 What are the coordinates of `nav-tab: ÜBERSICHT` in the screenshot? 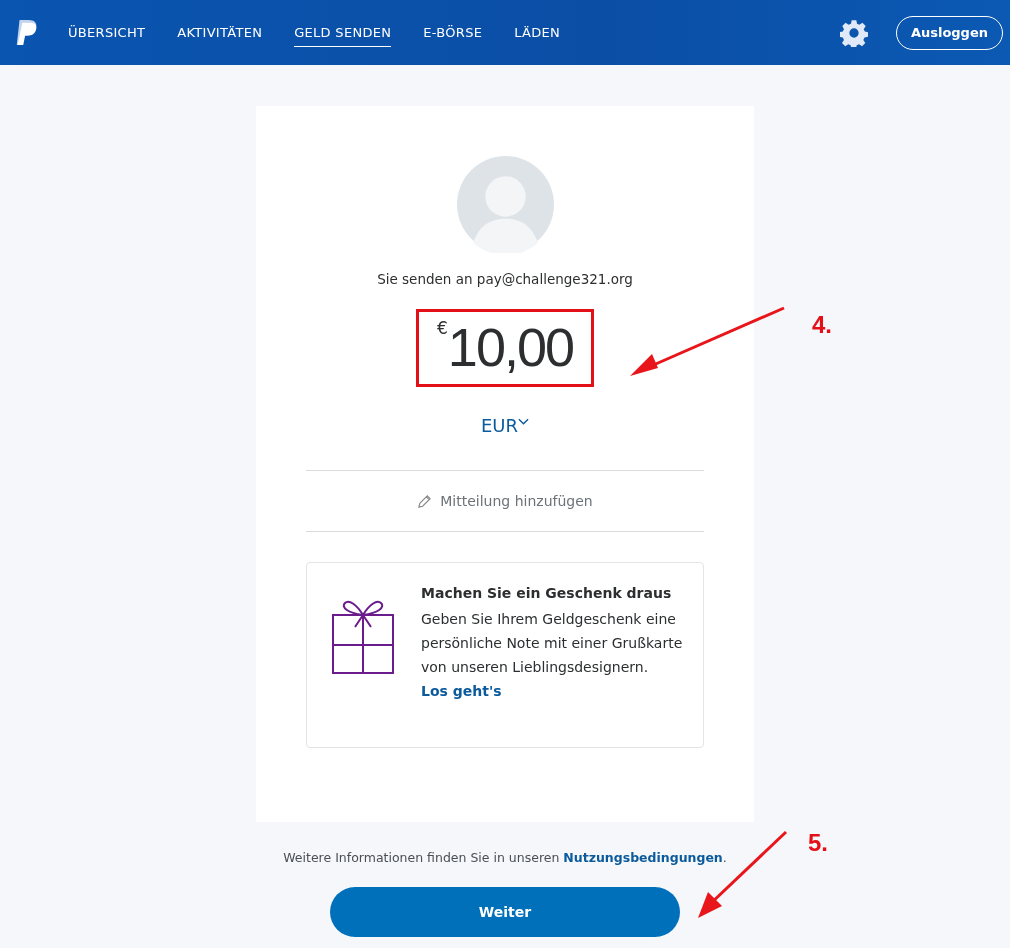 It's located at (107, 32).